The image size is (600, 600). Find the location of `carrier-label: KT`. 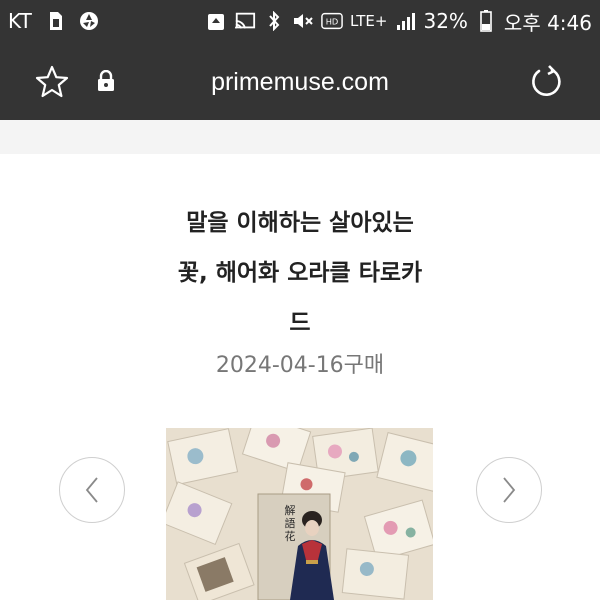

carrier-label: KT is located at coordinates (20, 21).